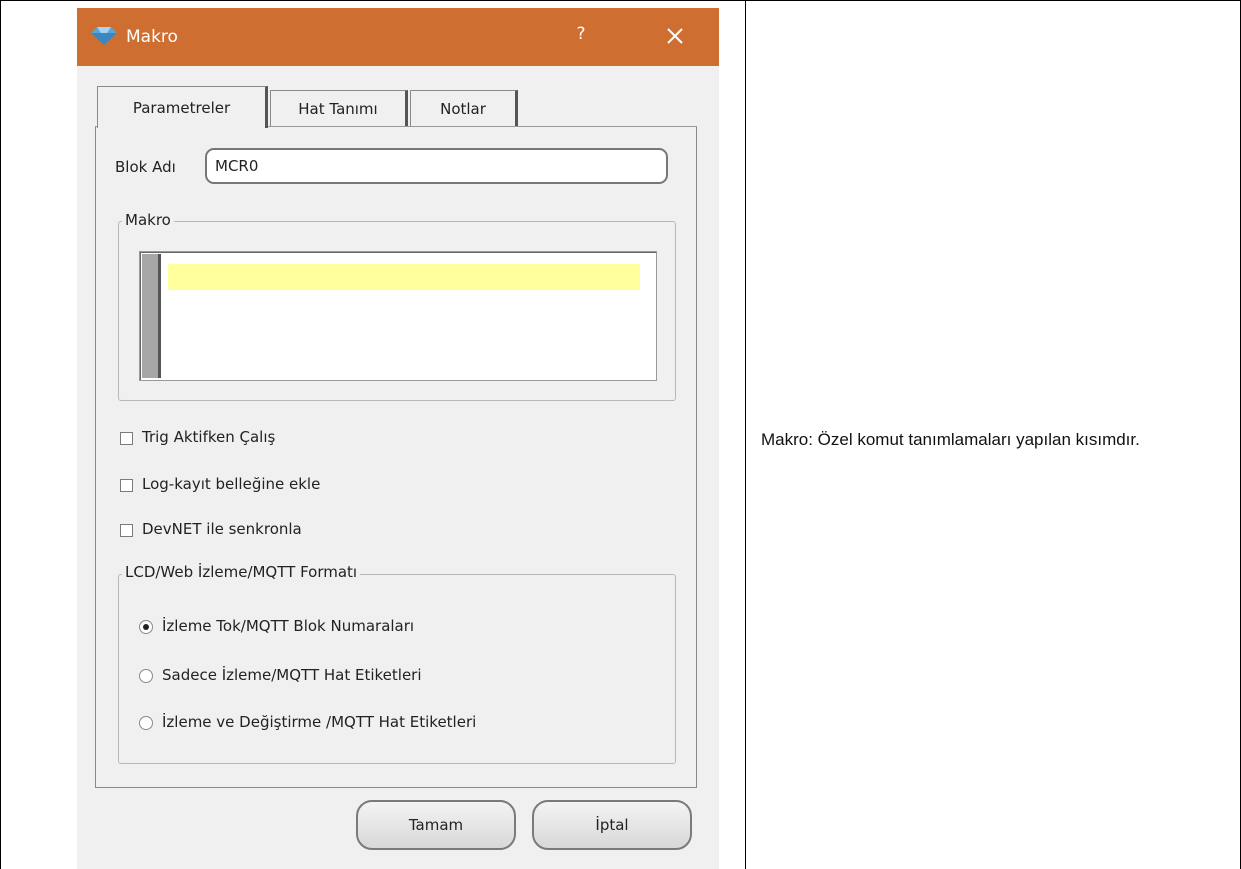 The height and width of the screenshot is (869, 1241). I want to click on tab-notlar: Notlar, so click(464, 108).